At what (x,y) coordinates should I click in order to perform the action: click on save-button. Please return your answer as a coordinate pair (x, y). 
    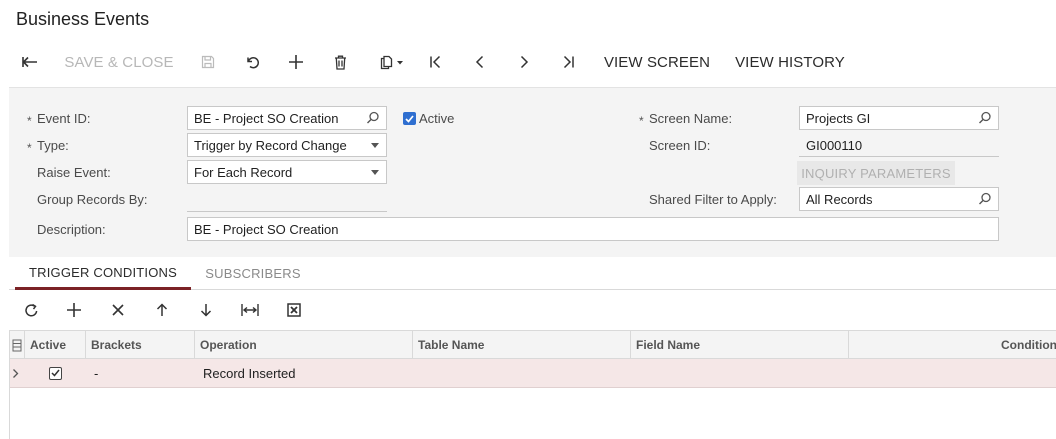
    Looking at the image, I should click on (208, 62).